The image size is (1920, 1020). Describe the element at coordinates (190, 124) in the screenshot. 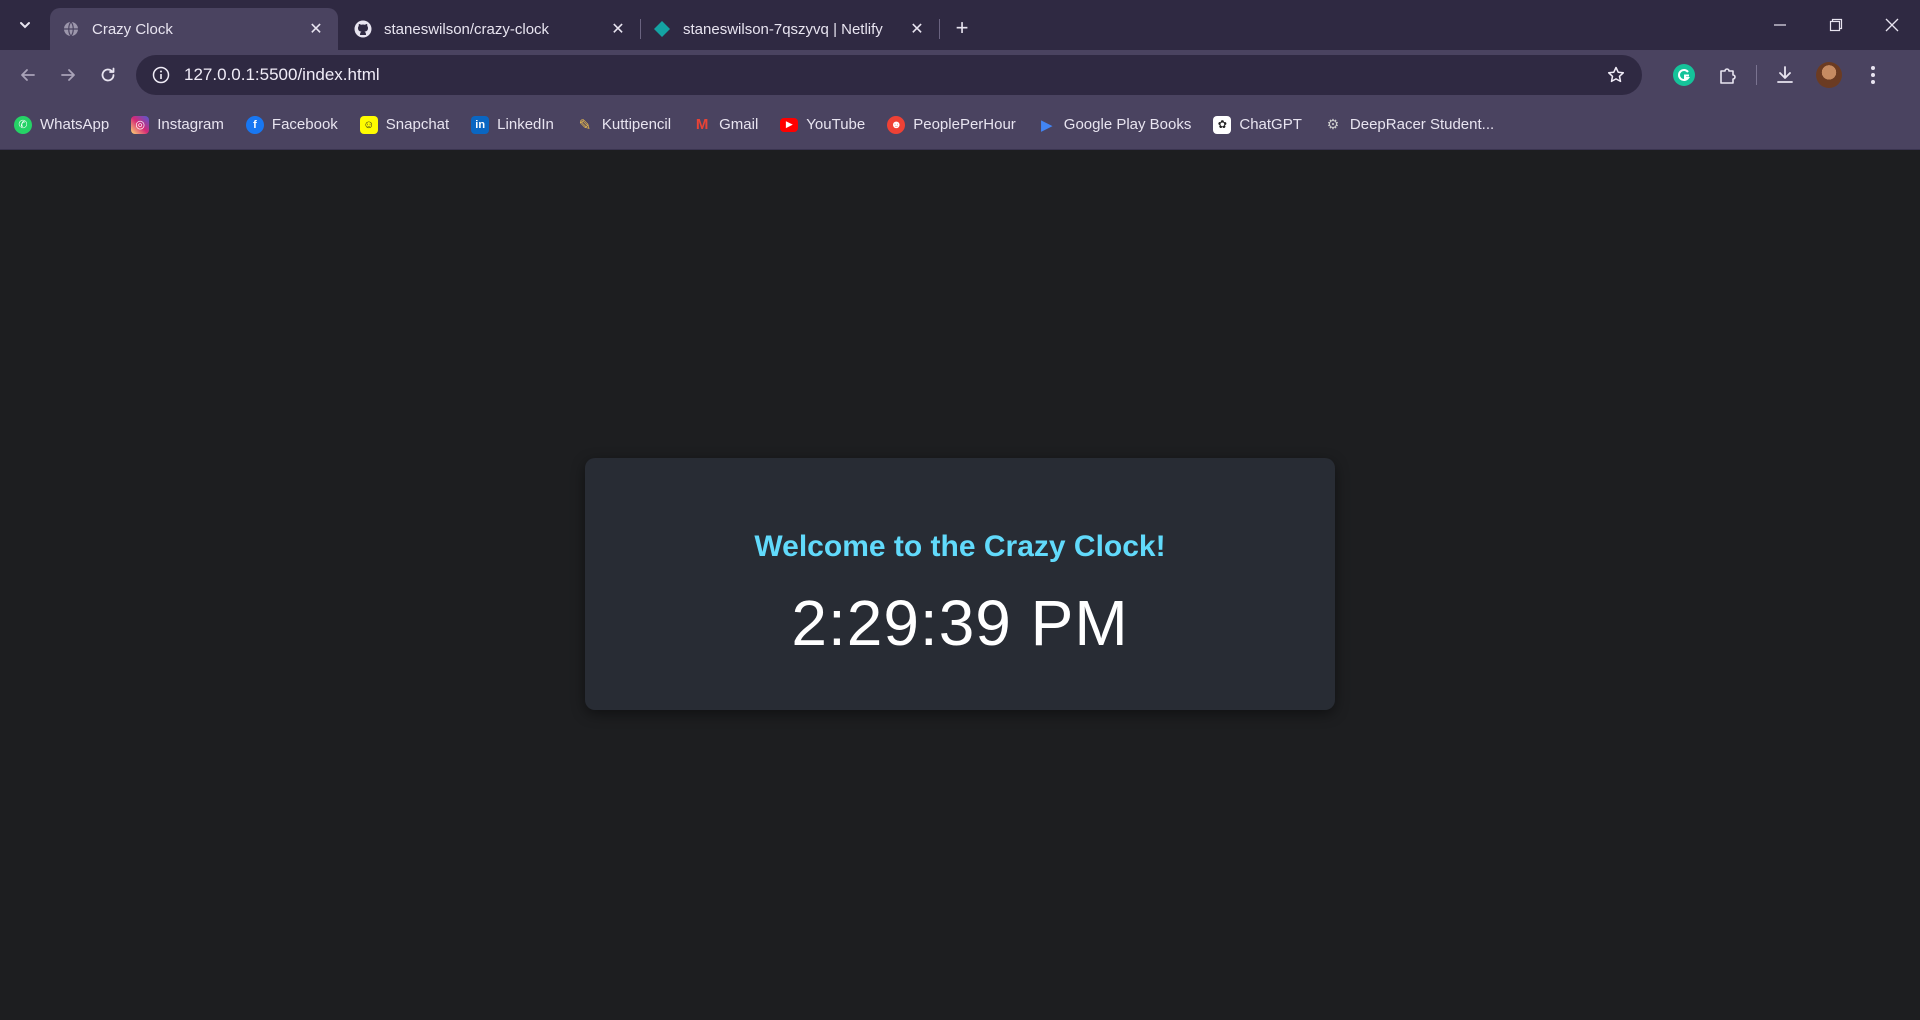

I see `bookmark-label: Instagram` at that location.